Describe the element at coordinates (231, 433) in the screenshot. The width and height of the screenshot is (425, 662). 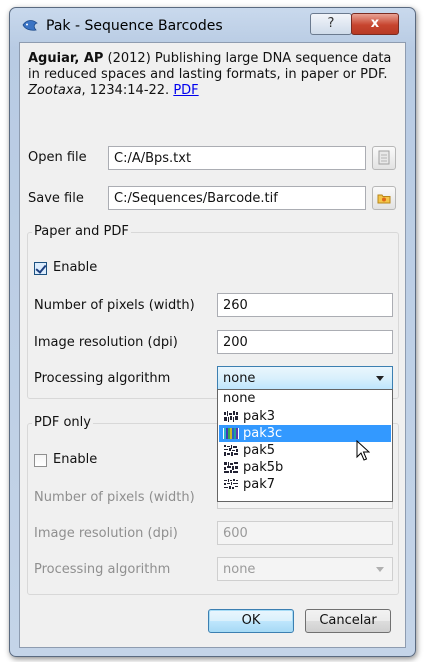
I see `barcode-pak3c-icon` at that location.